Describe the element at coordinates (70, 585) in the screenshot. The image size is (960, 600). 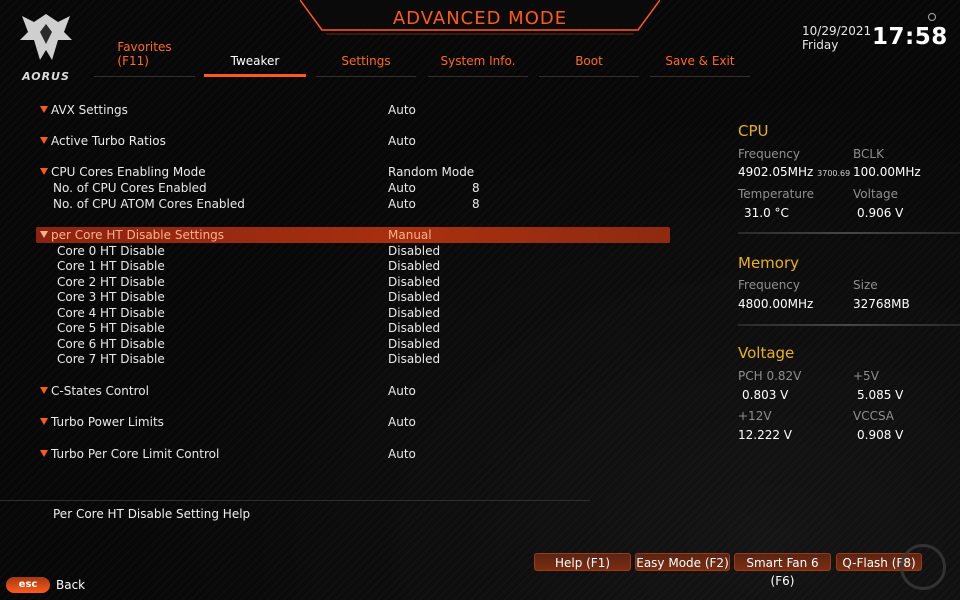
I see `back-label: Back` at that location.